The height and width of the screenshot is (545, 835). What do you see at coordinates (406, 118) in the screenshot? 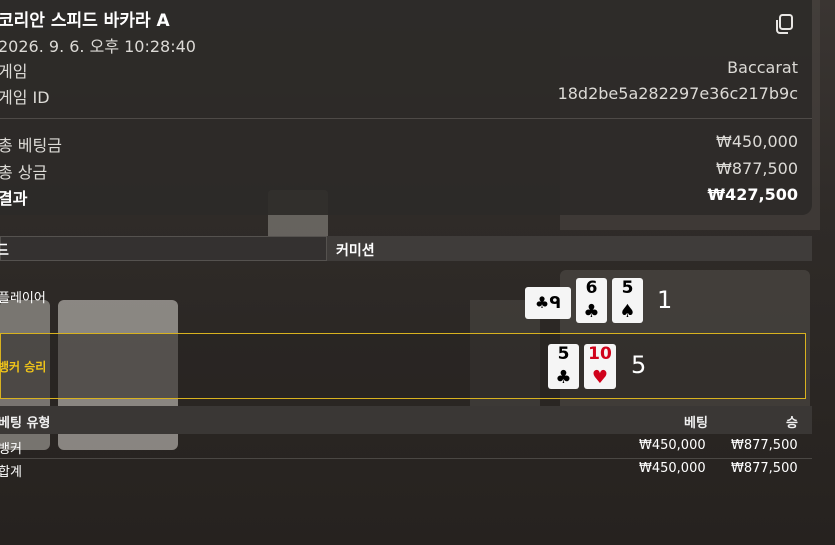
I see `divider` at bounding box center [406, 118].